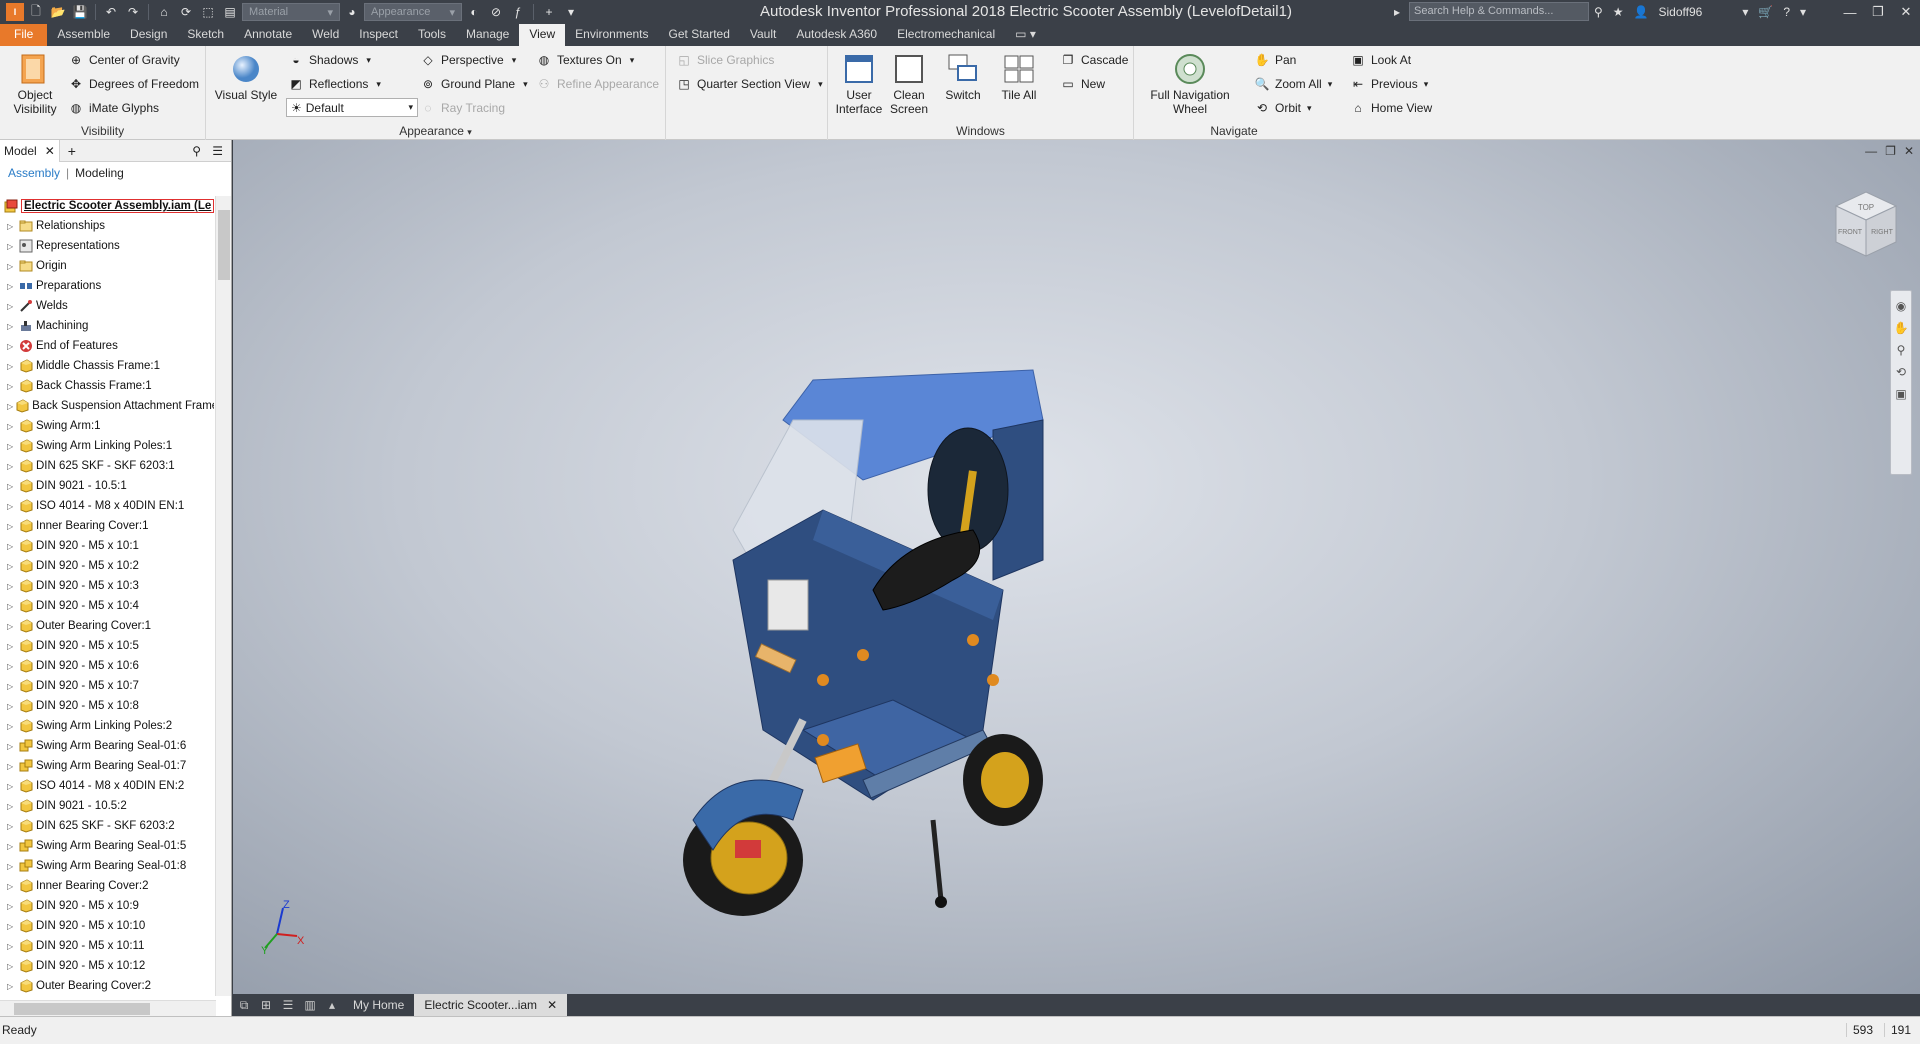 This screenshot has width=1920, height=1044. Describe the element at coordinates (107, 786) in the screenshot. I see `tree-item: ▷ ISO 4014 - M8 x 40DIN EN:2` at that location.